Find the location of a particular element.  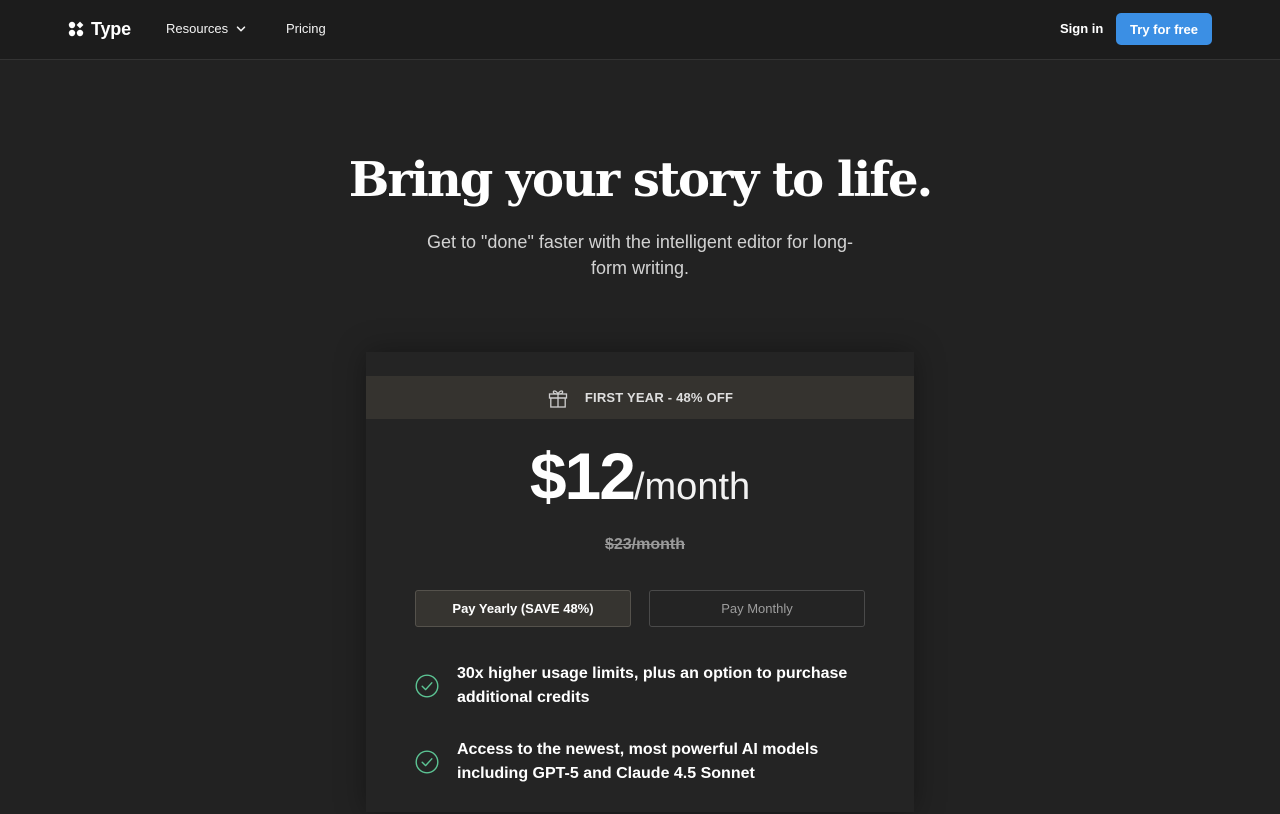

promo-banner: FIRST YEAR - 48% OFF is located at coordinates (640, 397).